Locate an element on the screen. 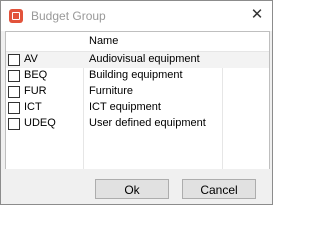  table-row: UDEQ User defined equipment is located at coordinates (137, 124).